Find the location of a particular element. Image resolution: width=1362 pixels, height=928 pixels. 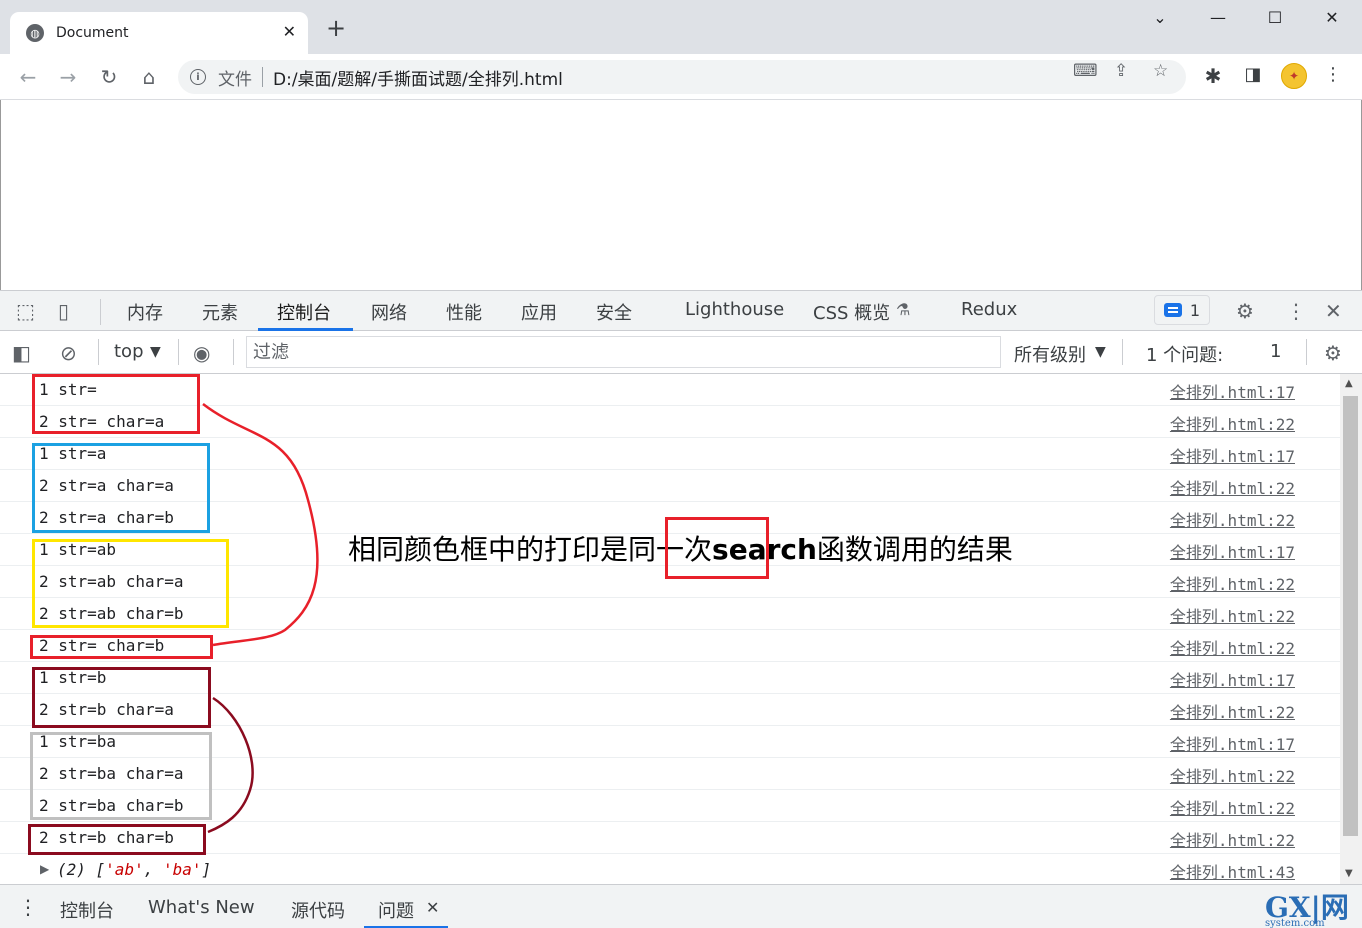

red-connector is located at coordinates (260, 525).